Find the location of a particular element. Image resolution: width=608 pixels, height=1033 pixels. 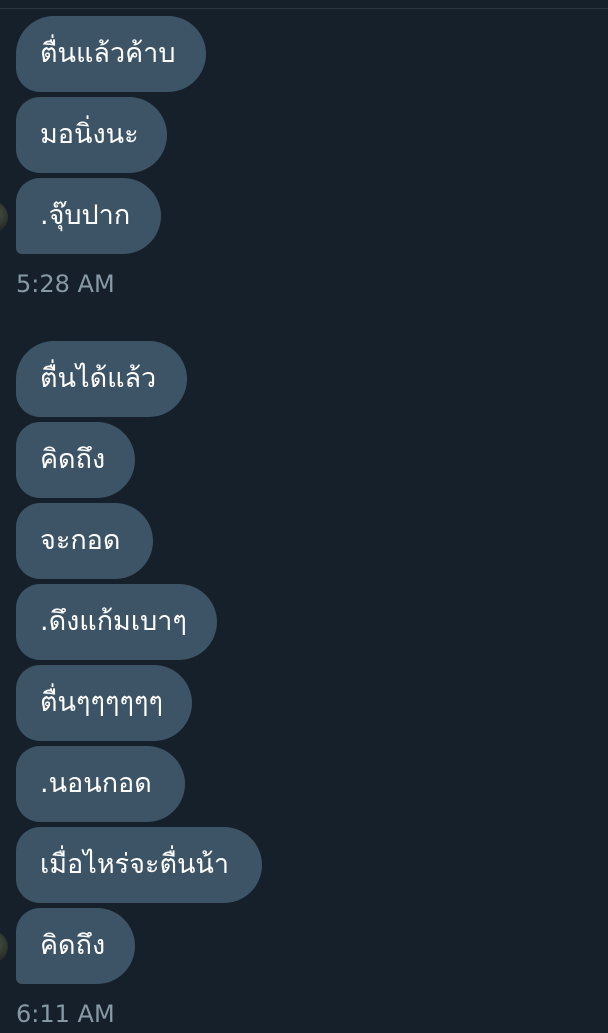

message-timestamp: 5:28 AM is located at coordinates (65, 284).